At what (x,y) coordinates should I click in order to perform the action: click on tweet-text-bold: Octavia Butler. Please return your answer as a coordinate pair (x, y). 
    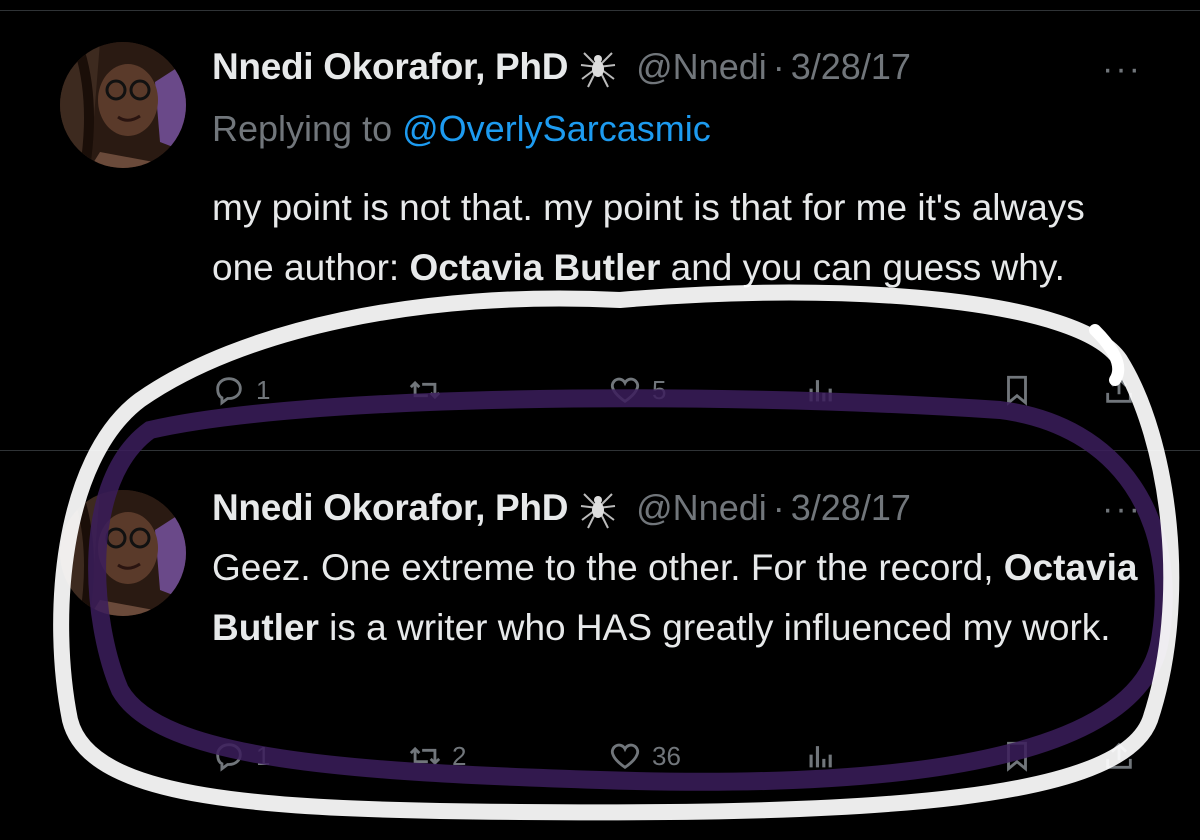
    Looking at the image, I should click on (535, 267).